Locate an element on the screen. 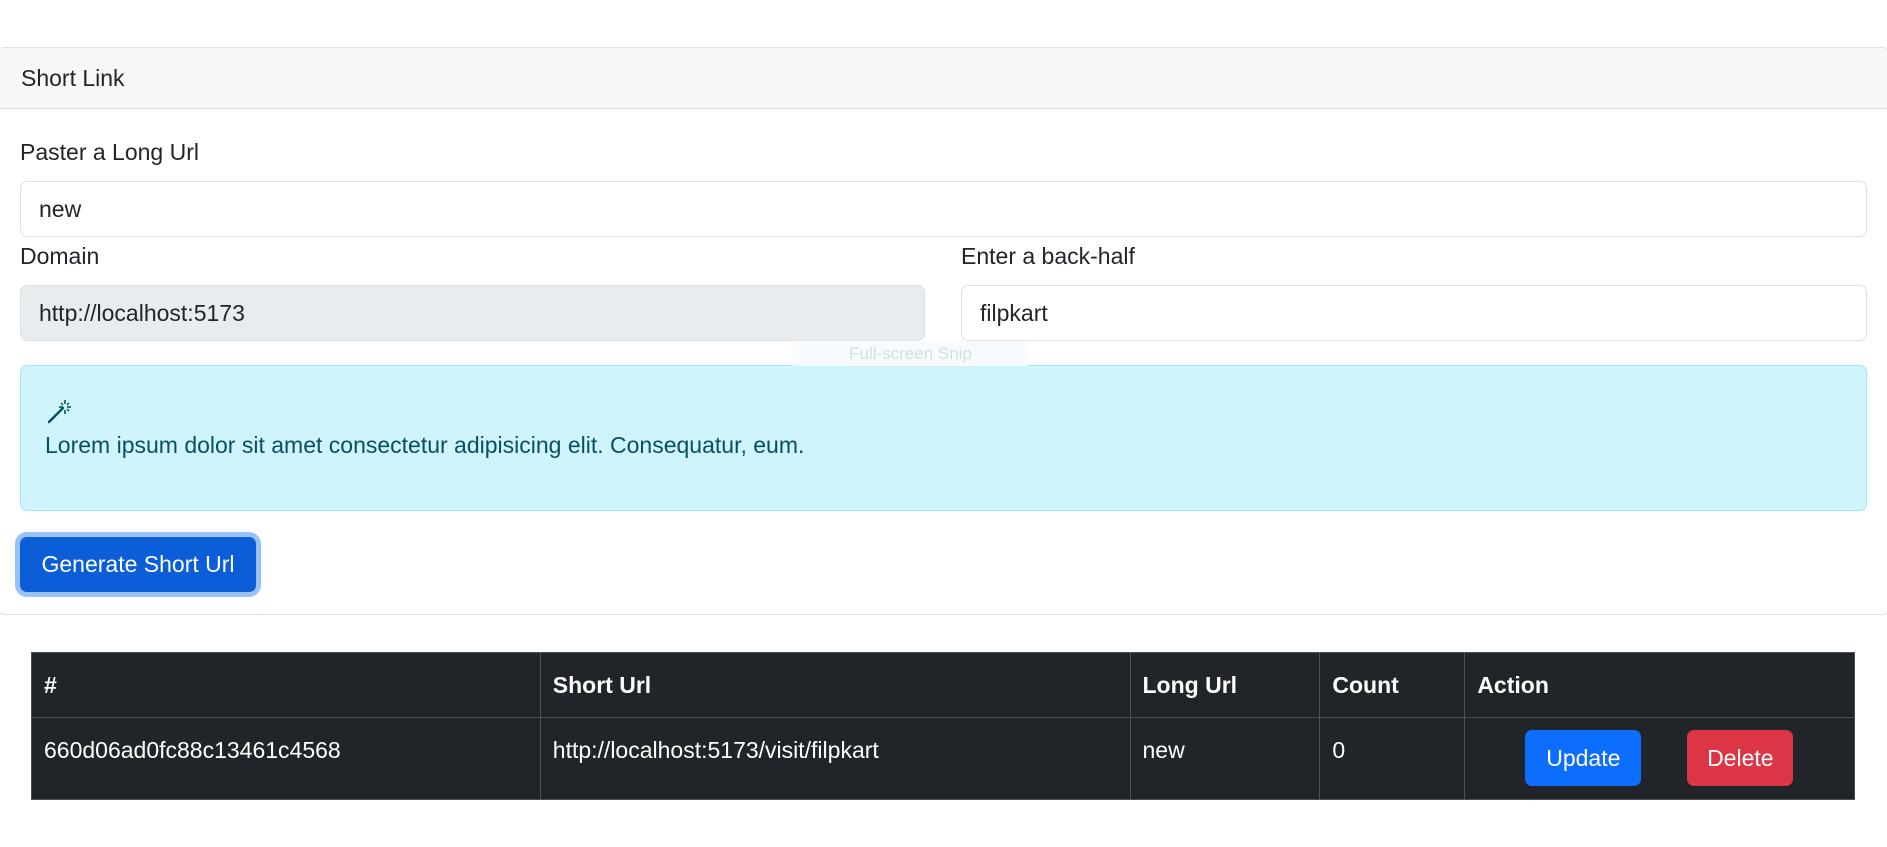 Image resolution: width=1887 pixels, height=847 pixels. header-long-url: Long Url is located at coordinates (1225, 685).